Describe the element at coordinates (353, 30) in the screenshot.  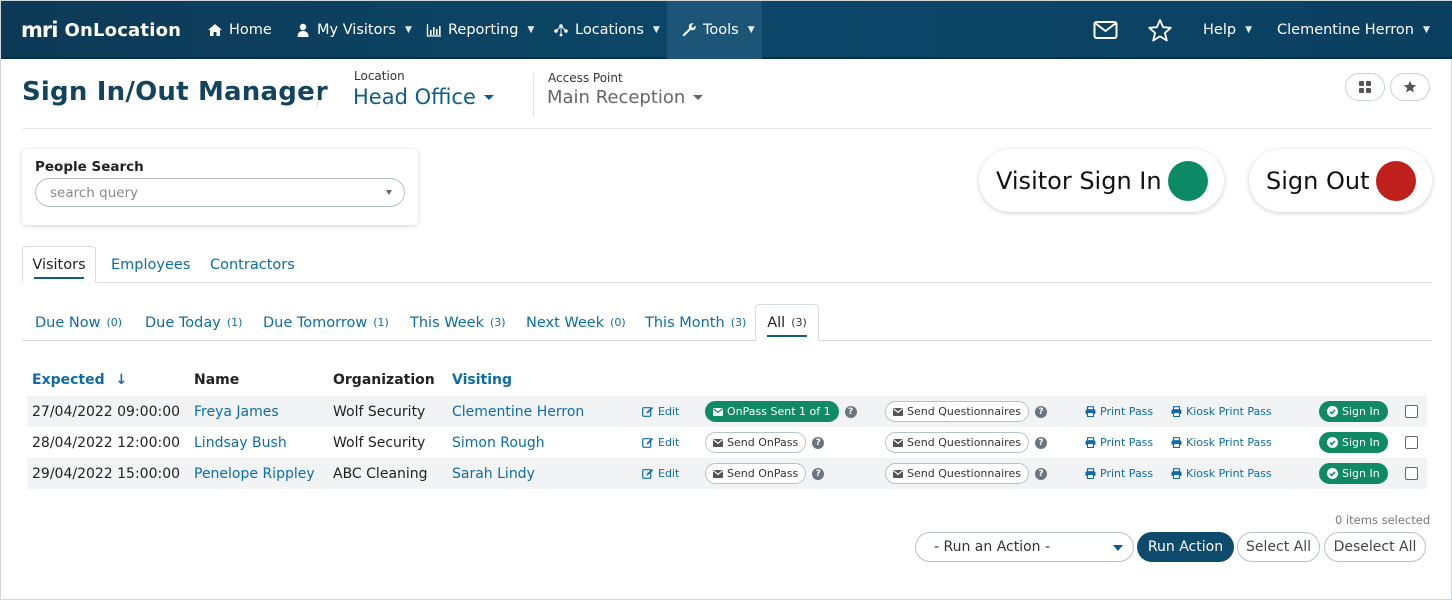
I see `nav-my-visitors: My Visitors ▼` at that location.